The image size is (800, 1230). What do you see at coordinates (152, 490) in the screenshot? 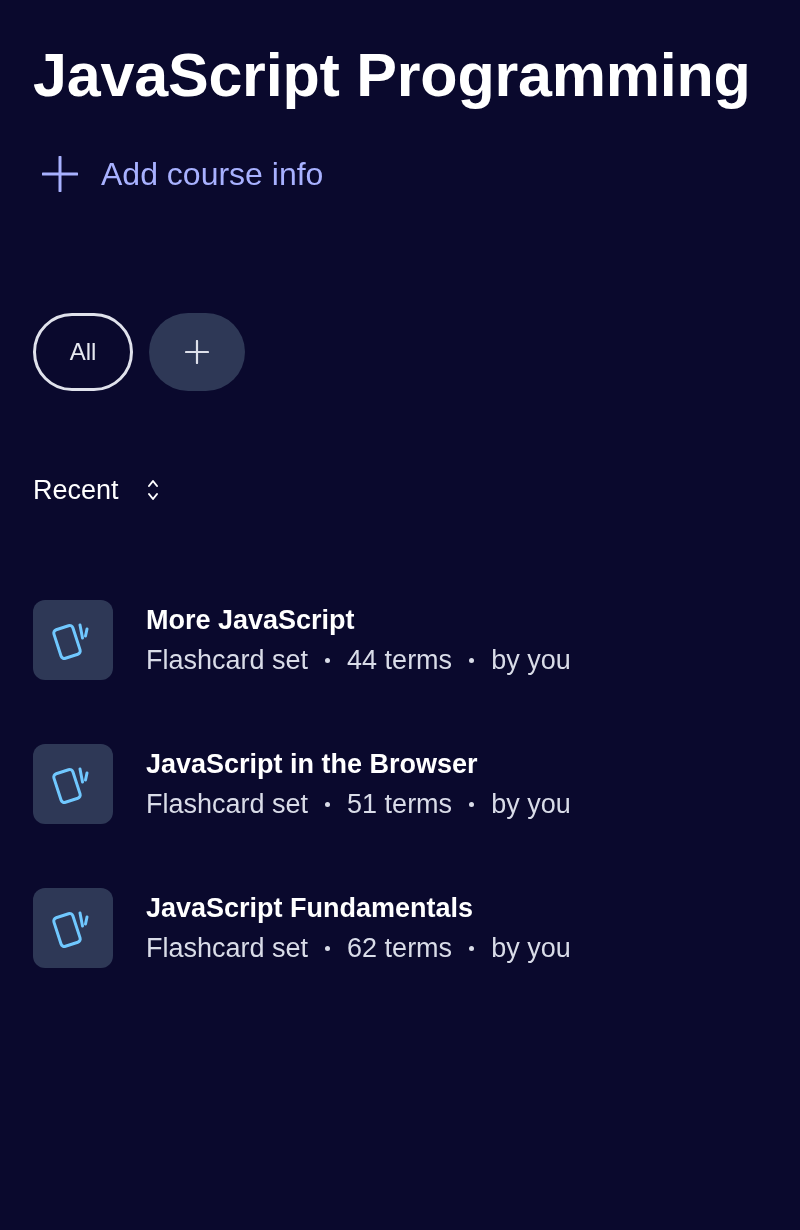
I see `up-down-chevron-icon` at bounding box center [152, 490].